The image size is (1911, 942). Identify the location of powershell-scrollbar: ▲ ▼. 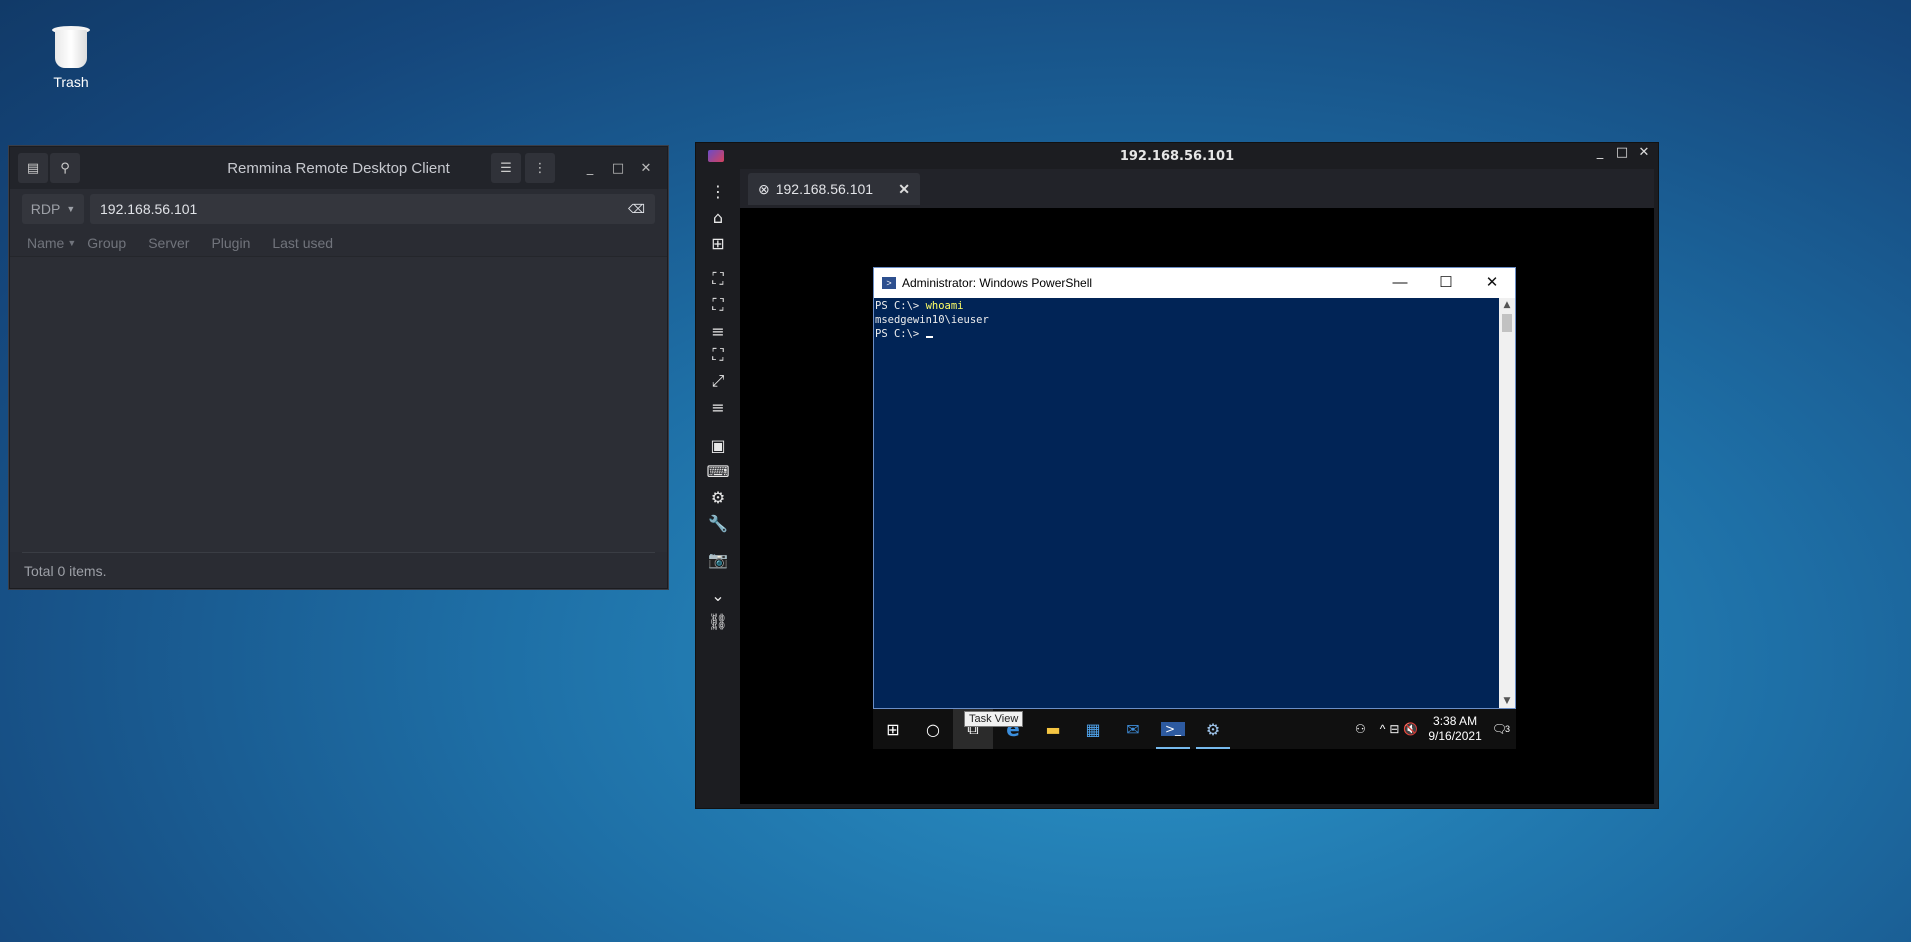
(1507, 503).